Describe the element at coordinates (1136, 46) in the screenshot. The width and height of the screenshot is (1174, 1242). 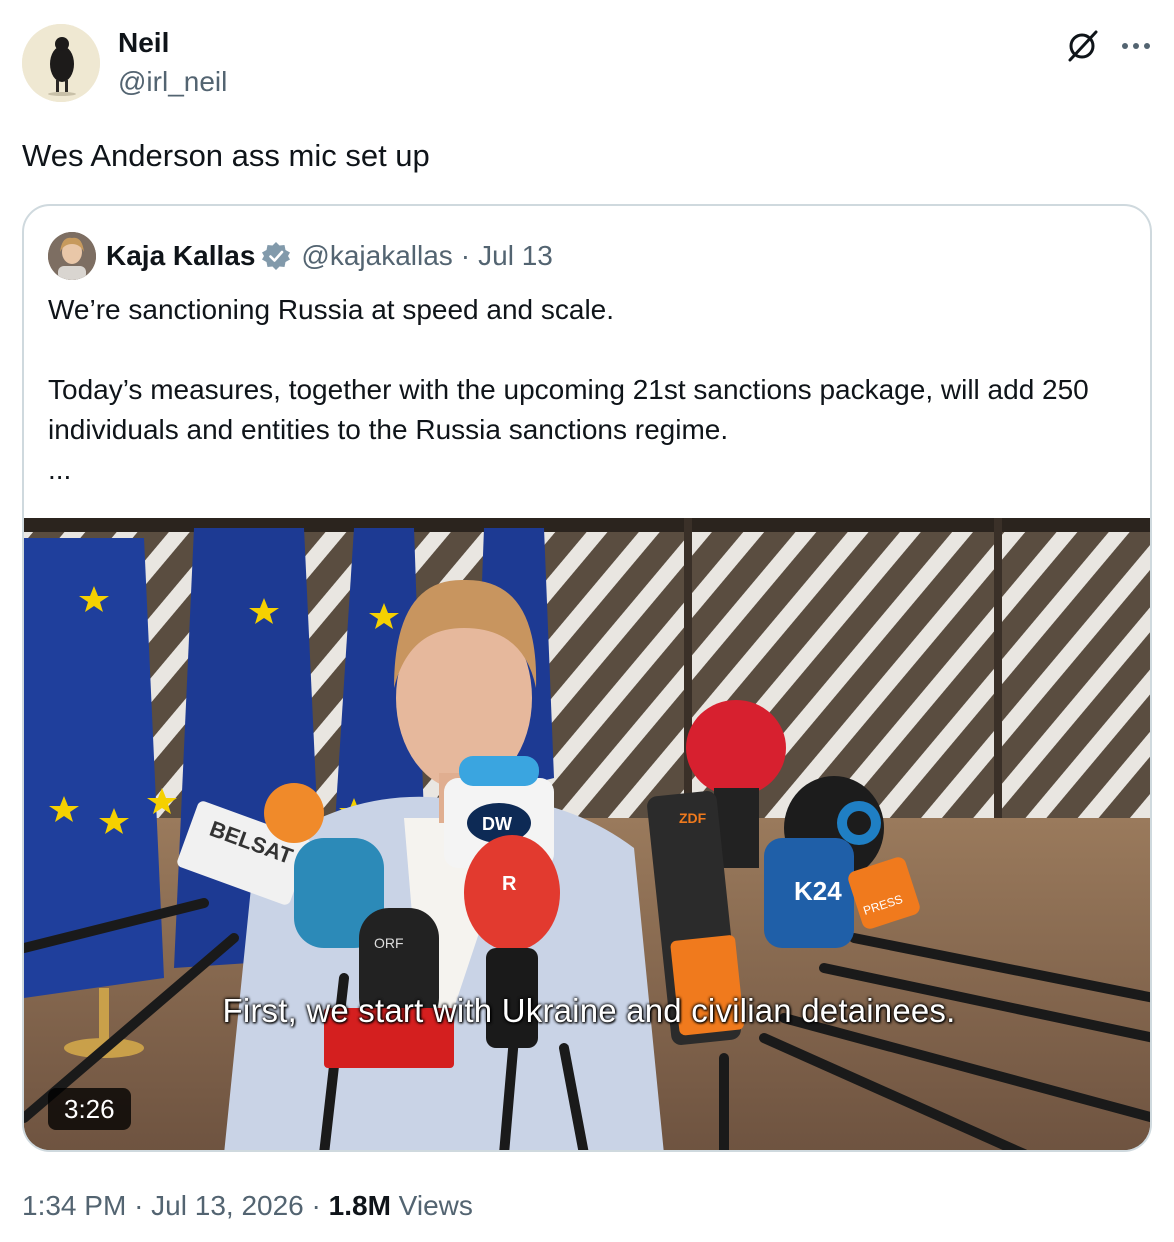
I see `more-icon` at that location.